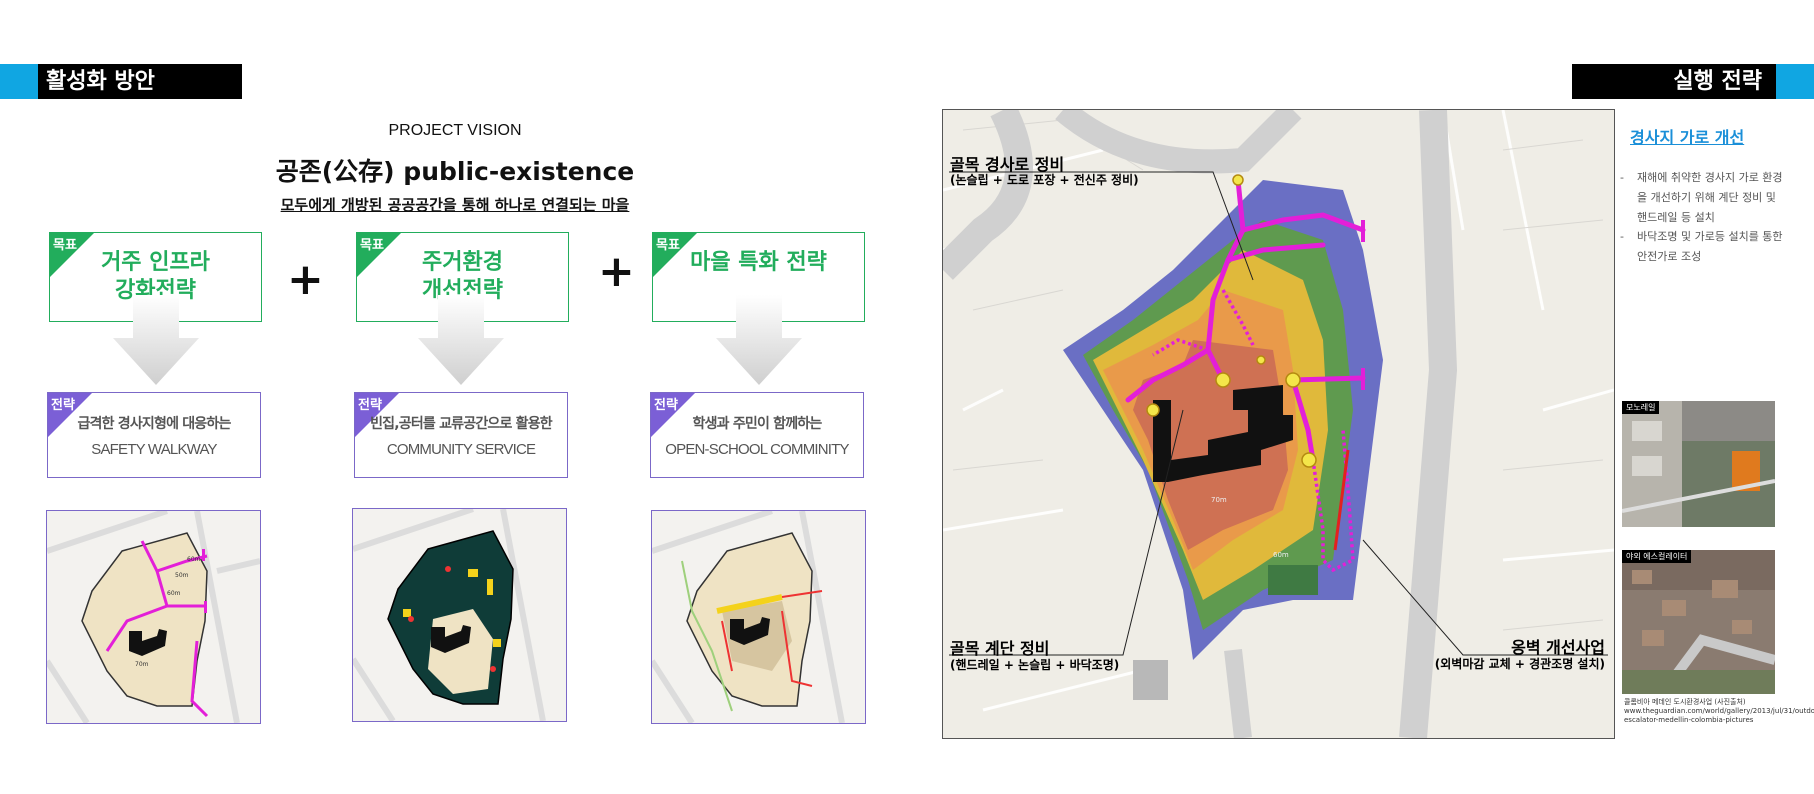 The height and width of the screenshot is (794, 1814). I want to click on mini-map-community, so click(459, 615).